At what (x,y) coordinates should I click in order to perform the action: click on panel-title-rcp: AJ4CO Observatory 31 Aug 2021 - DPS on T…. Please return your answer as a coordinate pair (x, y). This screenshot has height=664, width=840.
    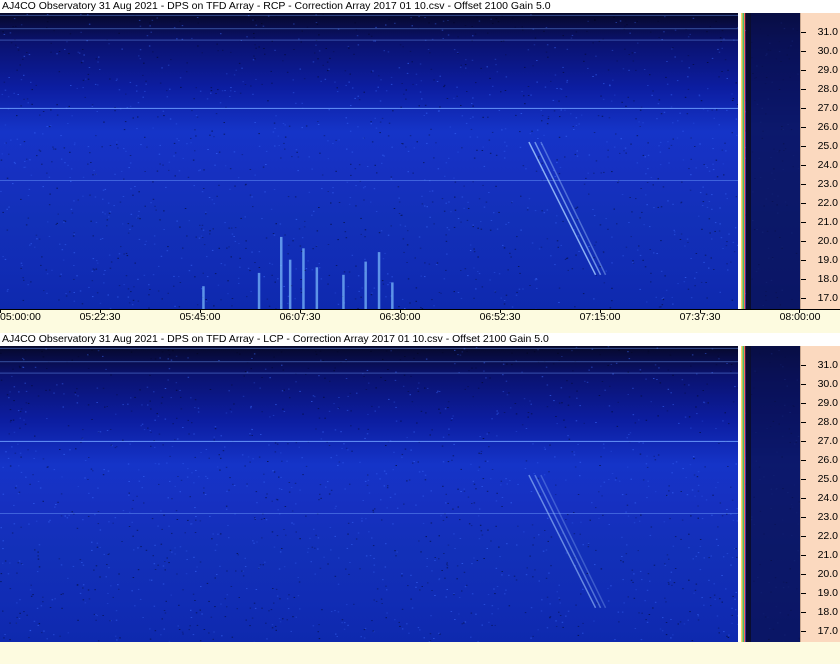
    Looking at the image, I should click on (420, 6).